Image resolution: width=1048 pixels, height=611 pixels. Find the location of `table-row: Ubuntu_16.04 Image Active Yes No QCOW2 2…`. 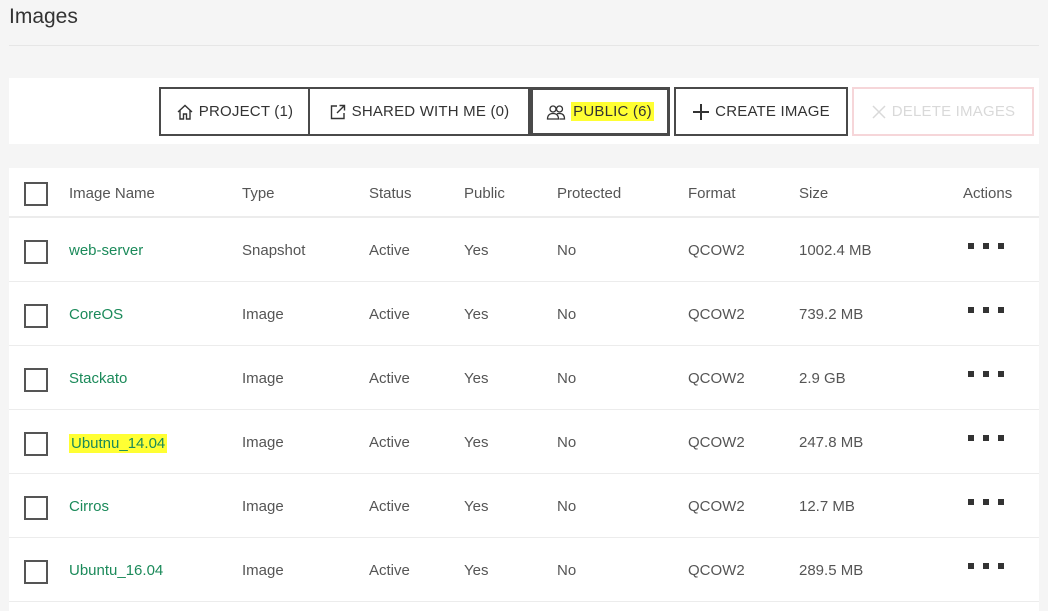

table-row: Ubuntu_16.04 Image Active Yes No QCOW2 2… is located at coordinates (524, 570).